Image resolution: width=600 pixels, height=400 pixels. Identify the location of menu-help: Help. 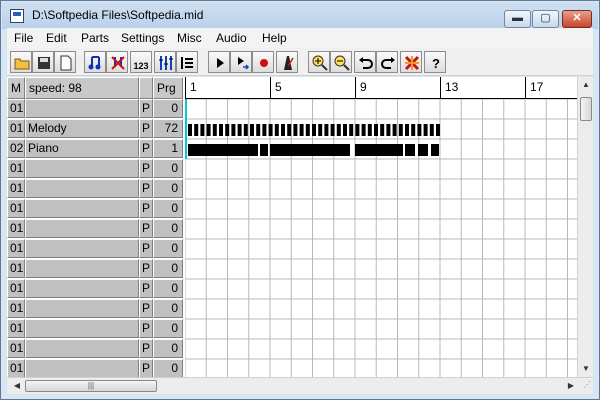
(274, 38).